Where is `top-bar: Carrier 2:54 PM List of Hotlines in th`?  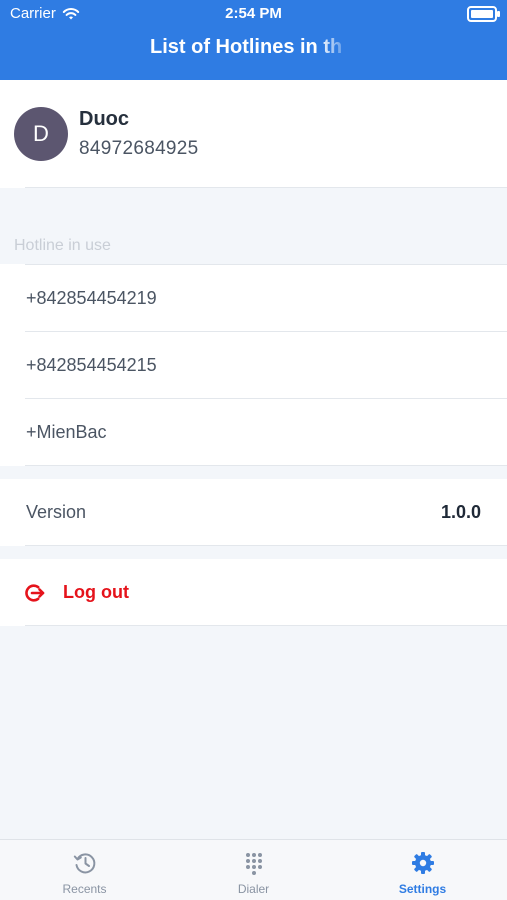
top-bar: Carrier 2:54 PM List of Hotlines in th is located at coordinates (253, 40).